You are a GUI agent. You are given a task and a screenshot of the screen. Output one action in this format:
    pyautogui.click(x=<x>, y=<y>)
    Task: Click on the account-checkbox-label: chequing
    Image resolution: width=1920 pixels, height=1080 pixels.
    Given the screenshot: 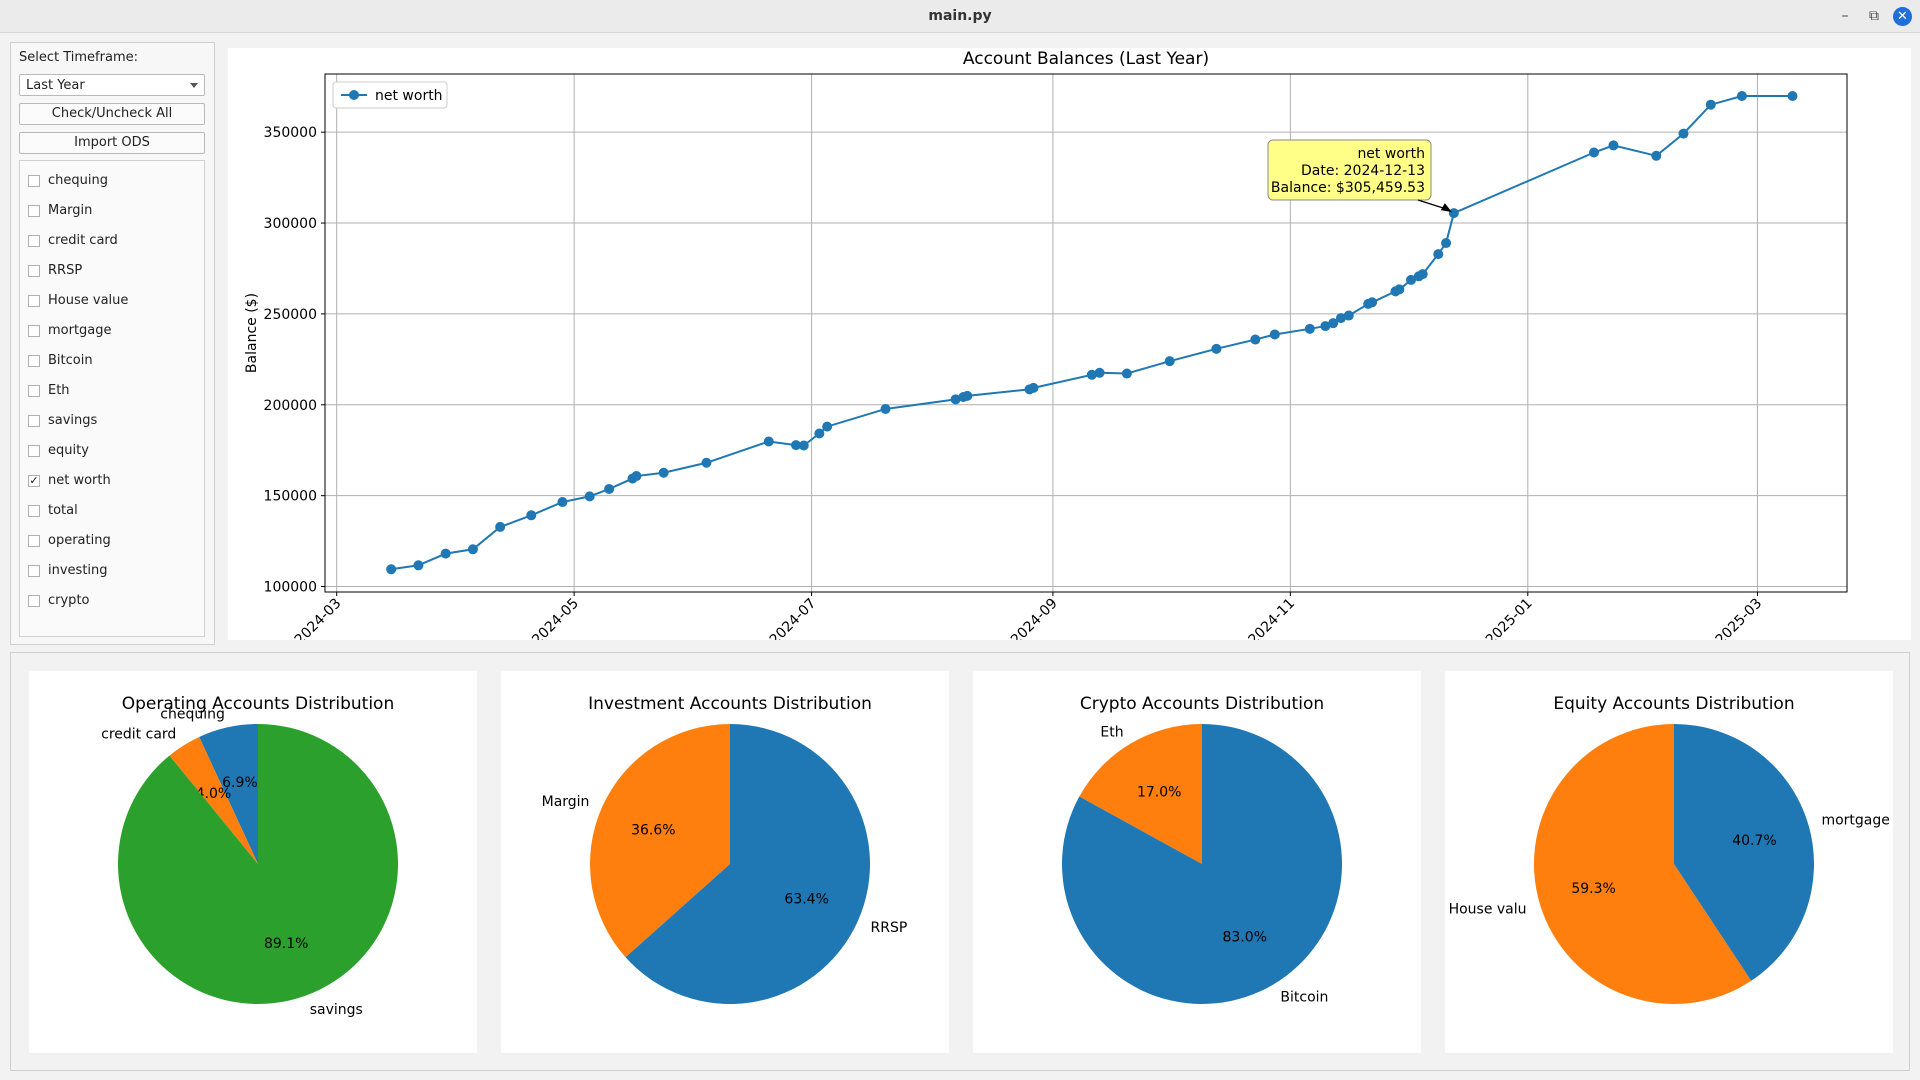 What is the action you would take?
    pyautogui.click(x=78, y=180)
    